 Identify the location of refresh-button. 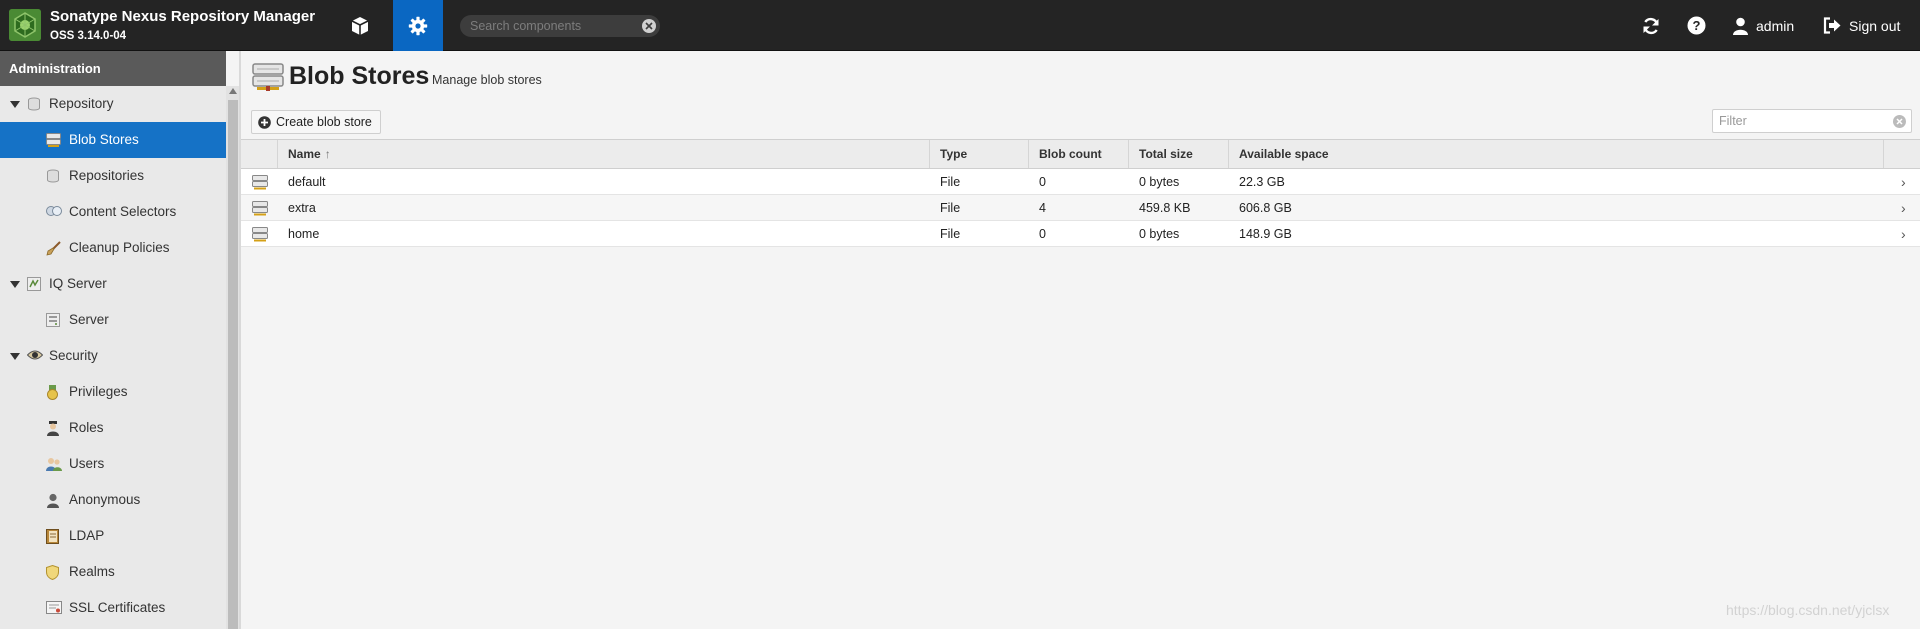
(1655, 25).